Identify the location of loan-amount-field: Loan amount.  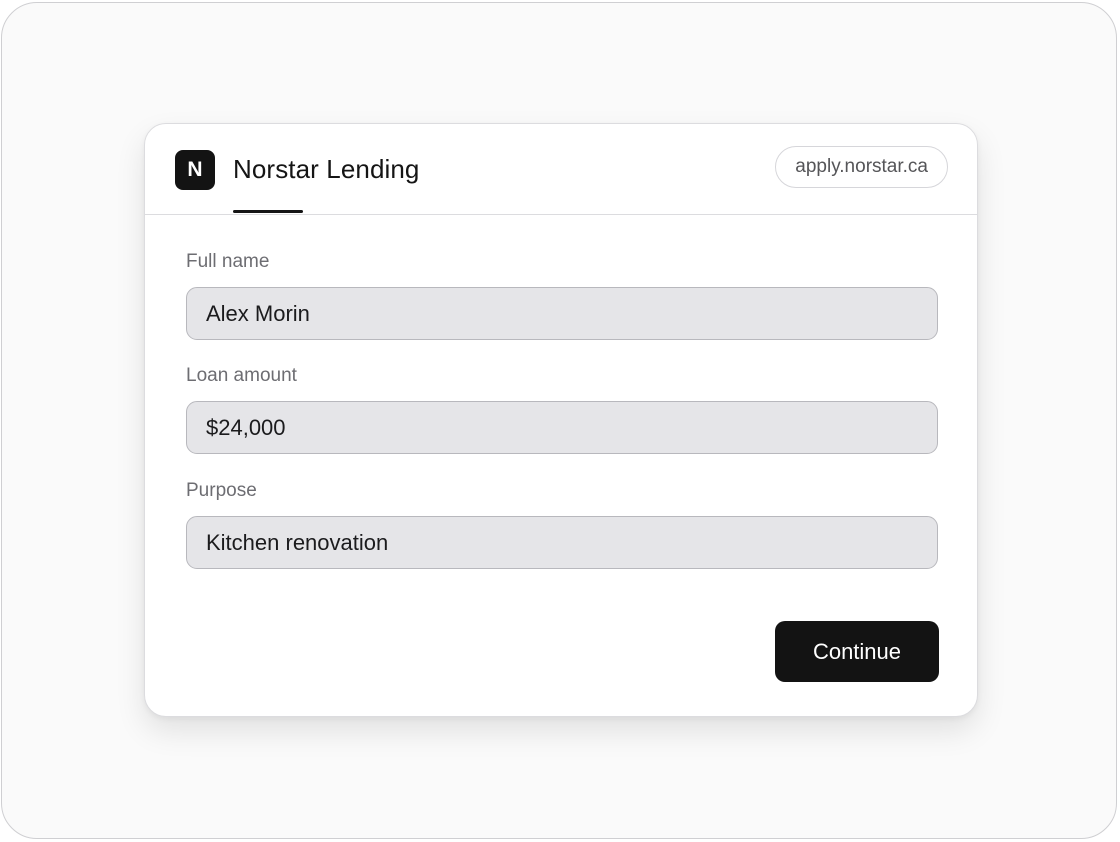
(562, 409).